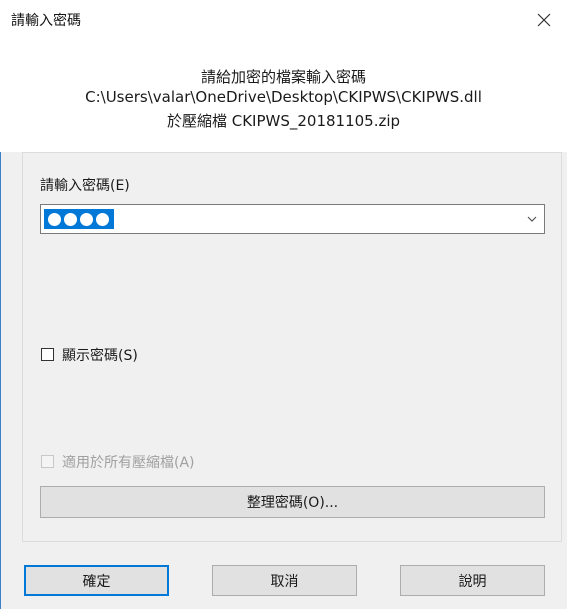 This screenshot has height=609, width=567. Describe the element at coordinates (128, 462) in the screenshot. I see `apply-to-all-label: 適用於所有壓縮檔(A)` at that location.